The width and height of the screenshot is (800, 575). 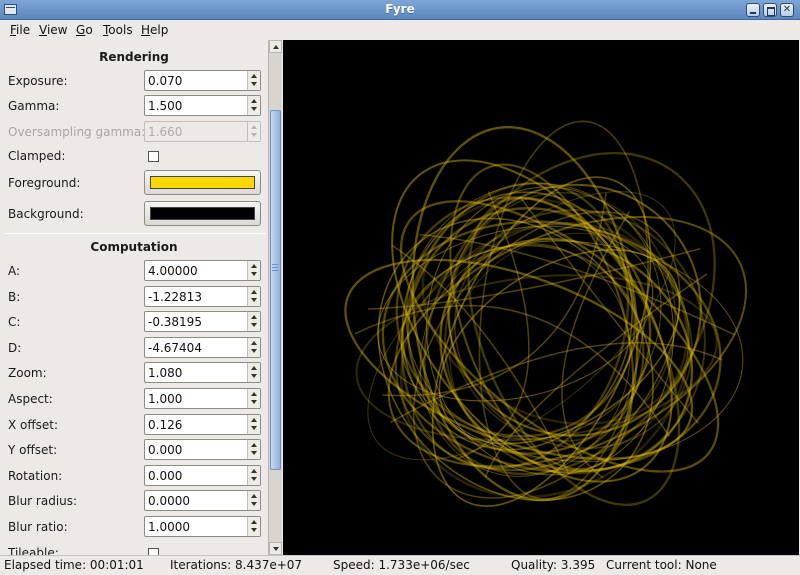 I want to click on aspect-spinner: 1.000, so click(x=202, y=398).